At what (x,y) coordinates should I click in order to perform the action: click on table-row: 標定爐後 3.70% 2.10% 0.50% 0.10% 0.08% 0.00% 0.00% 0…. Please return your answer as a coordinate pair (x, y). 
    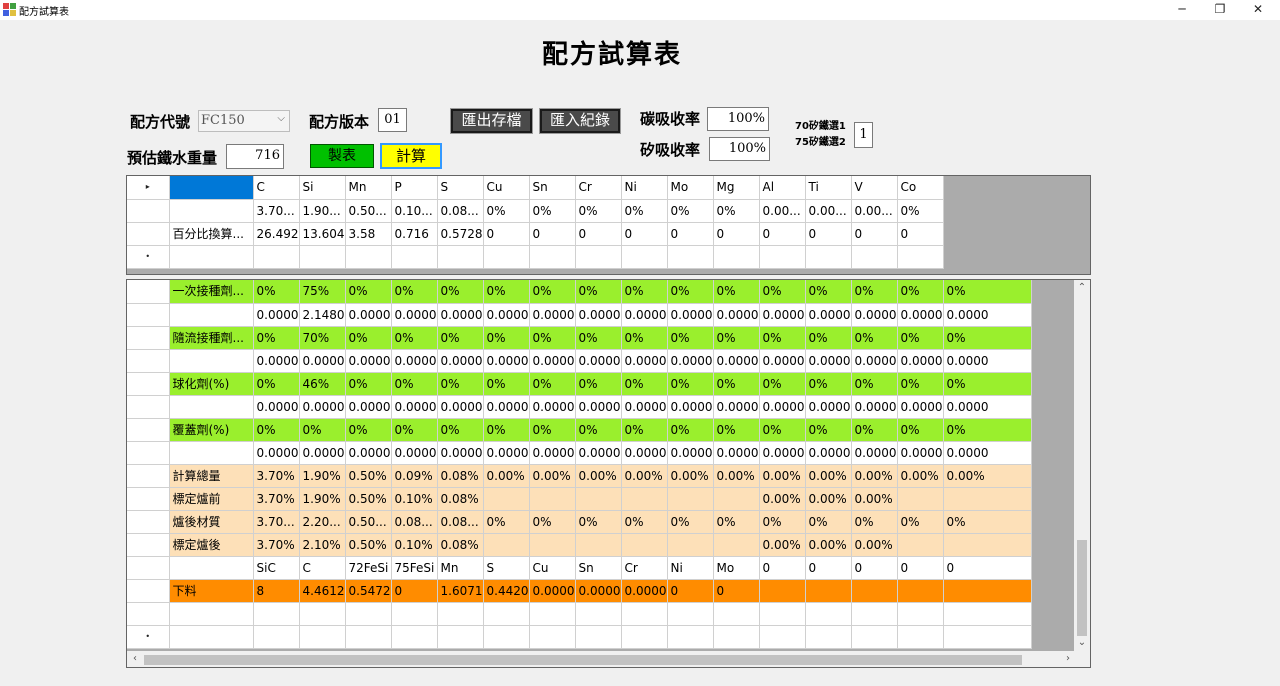
    Looking at the image, I should click on (579, 545).